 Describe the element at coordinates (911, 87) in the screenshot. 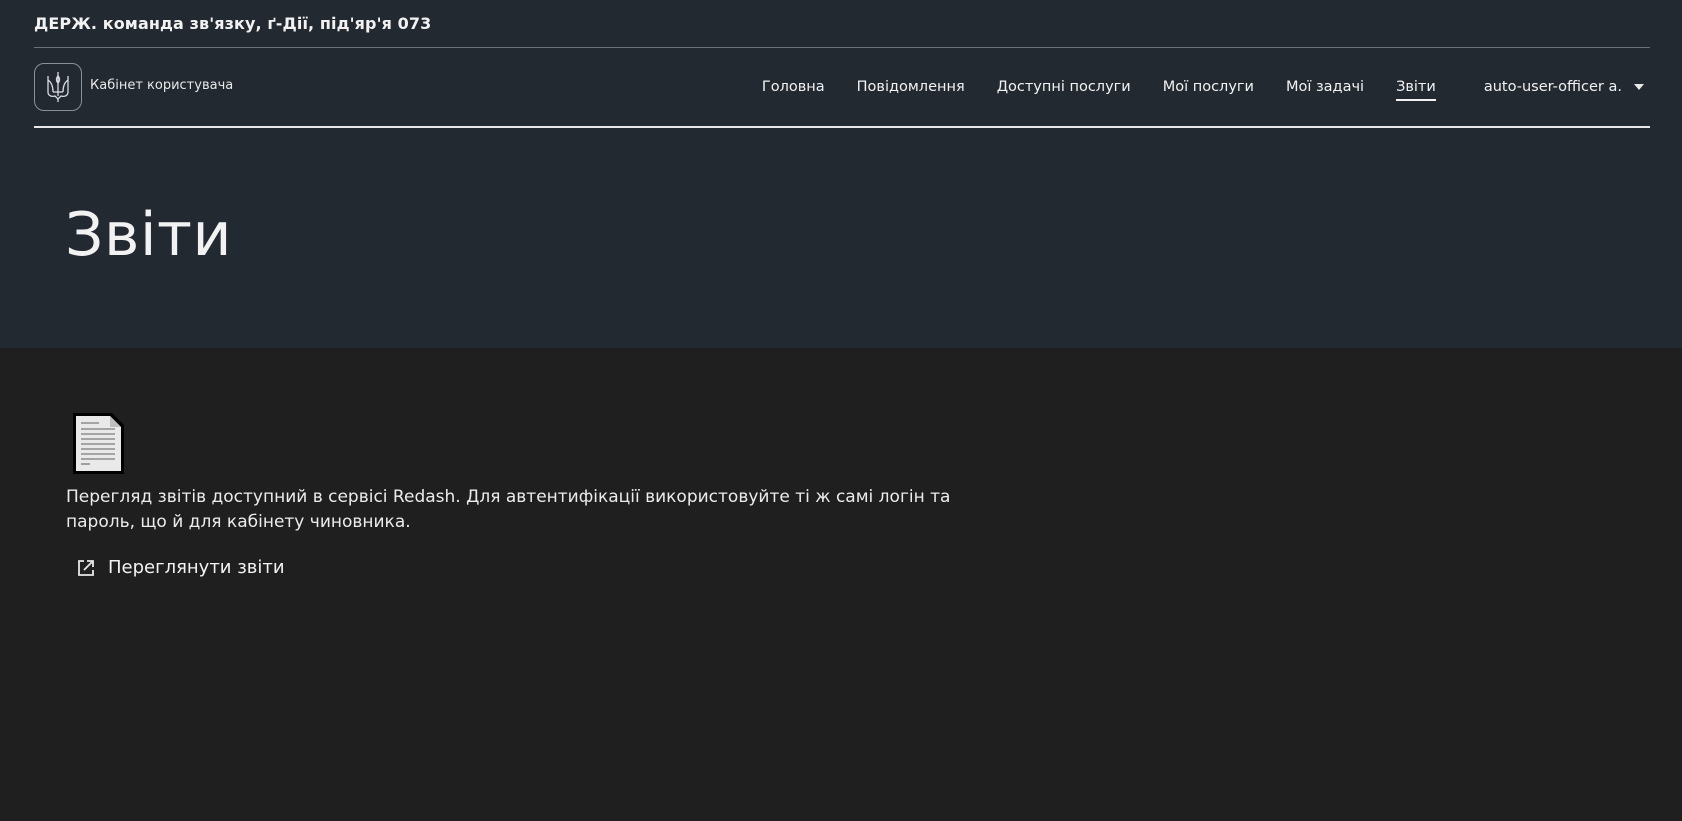

I see `nav-item-notifications: Повідомлення` at that location.